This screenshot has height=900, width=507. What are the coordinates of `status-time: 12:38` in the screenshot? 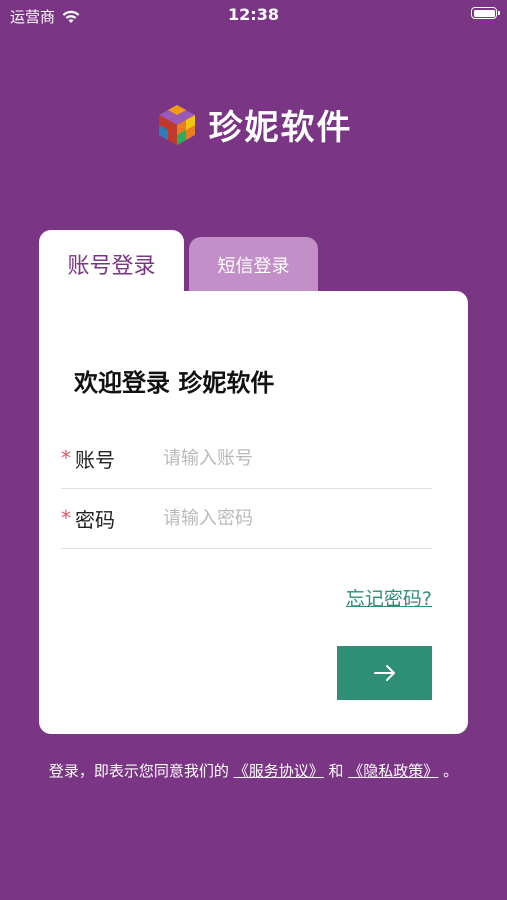 It's located at (253, 14).